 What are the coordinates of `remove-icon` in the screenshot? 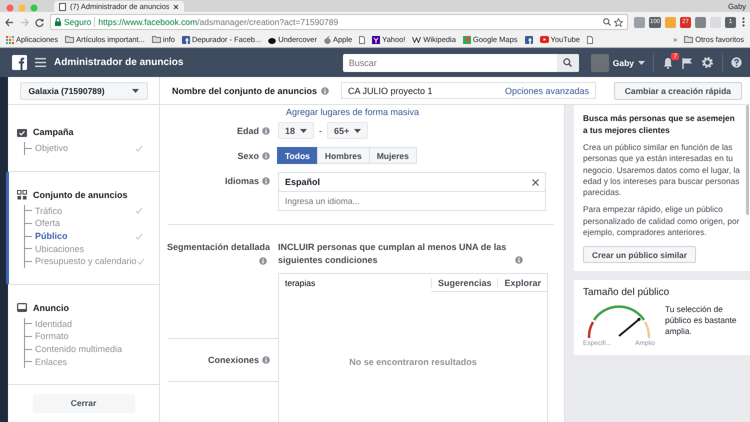 It's located at (535, 182).